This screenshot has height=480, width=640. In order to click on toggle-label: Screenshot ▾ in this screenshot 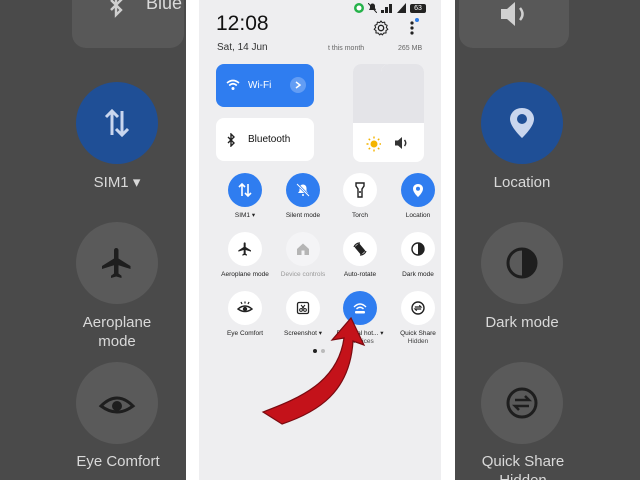, I will do `click(303, 333)`.